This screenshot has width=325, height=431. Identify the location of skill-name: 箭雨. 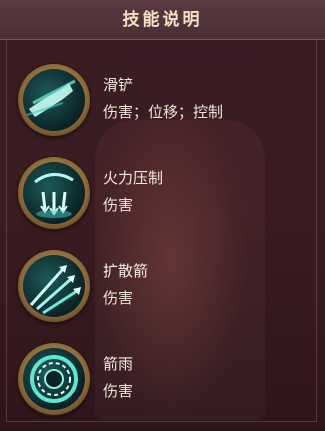
(118, 364).